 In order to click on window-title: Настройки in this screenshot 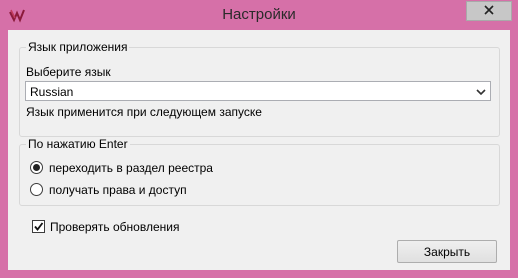, I will do `click(259, 14)`.